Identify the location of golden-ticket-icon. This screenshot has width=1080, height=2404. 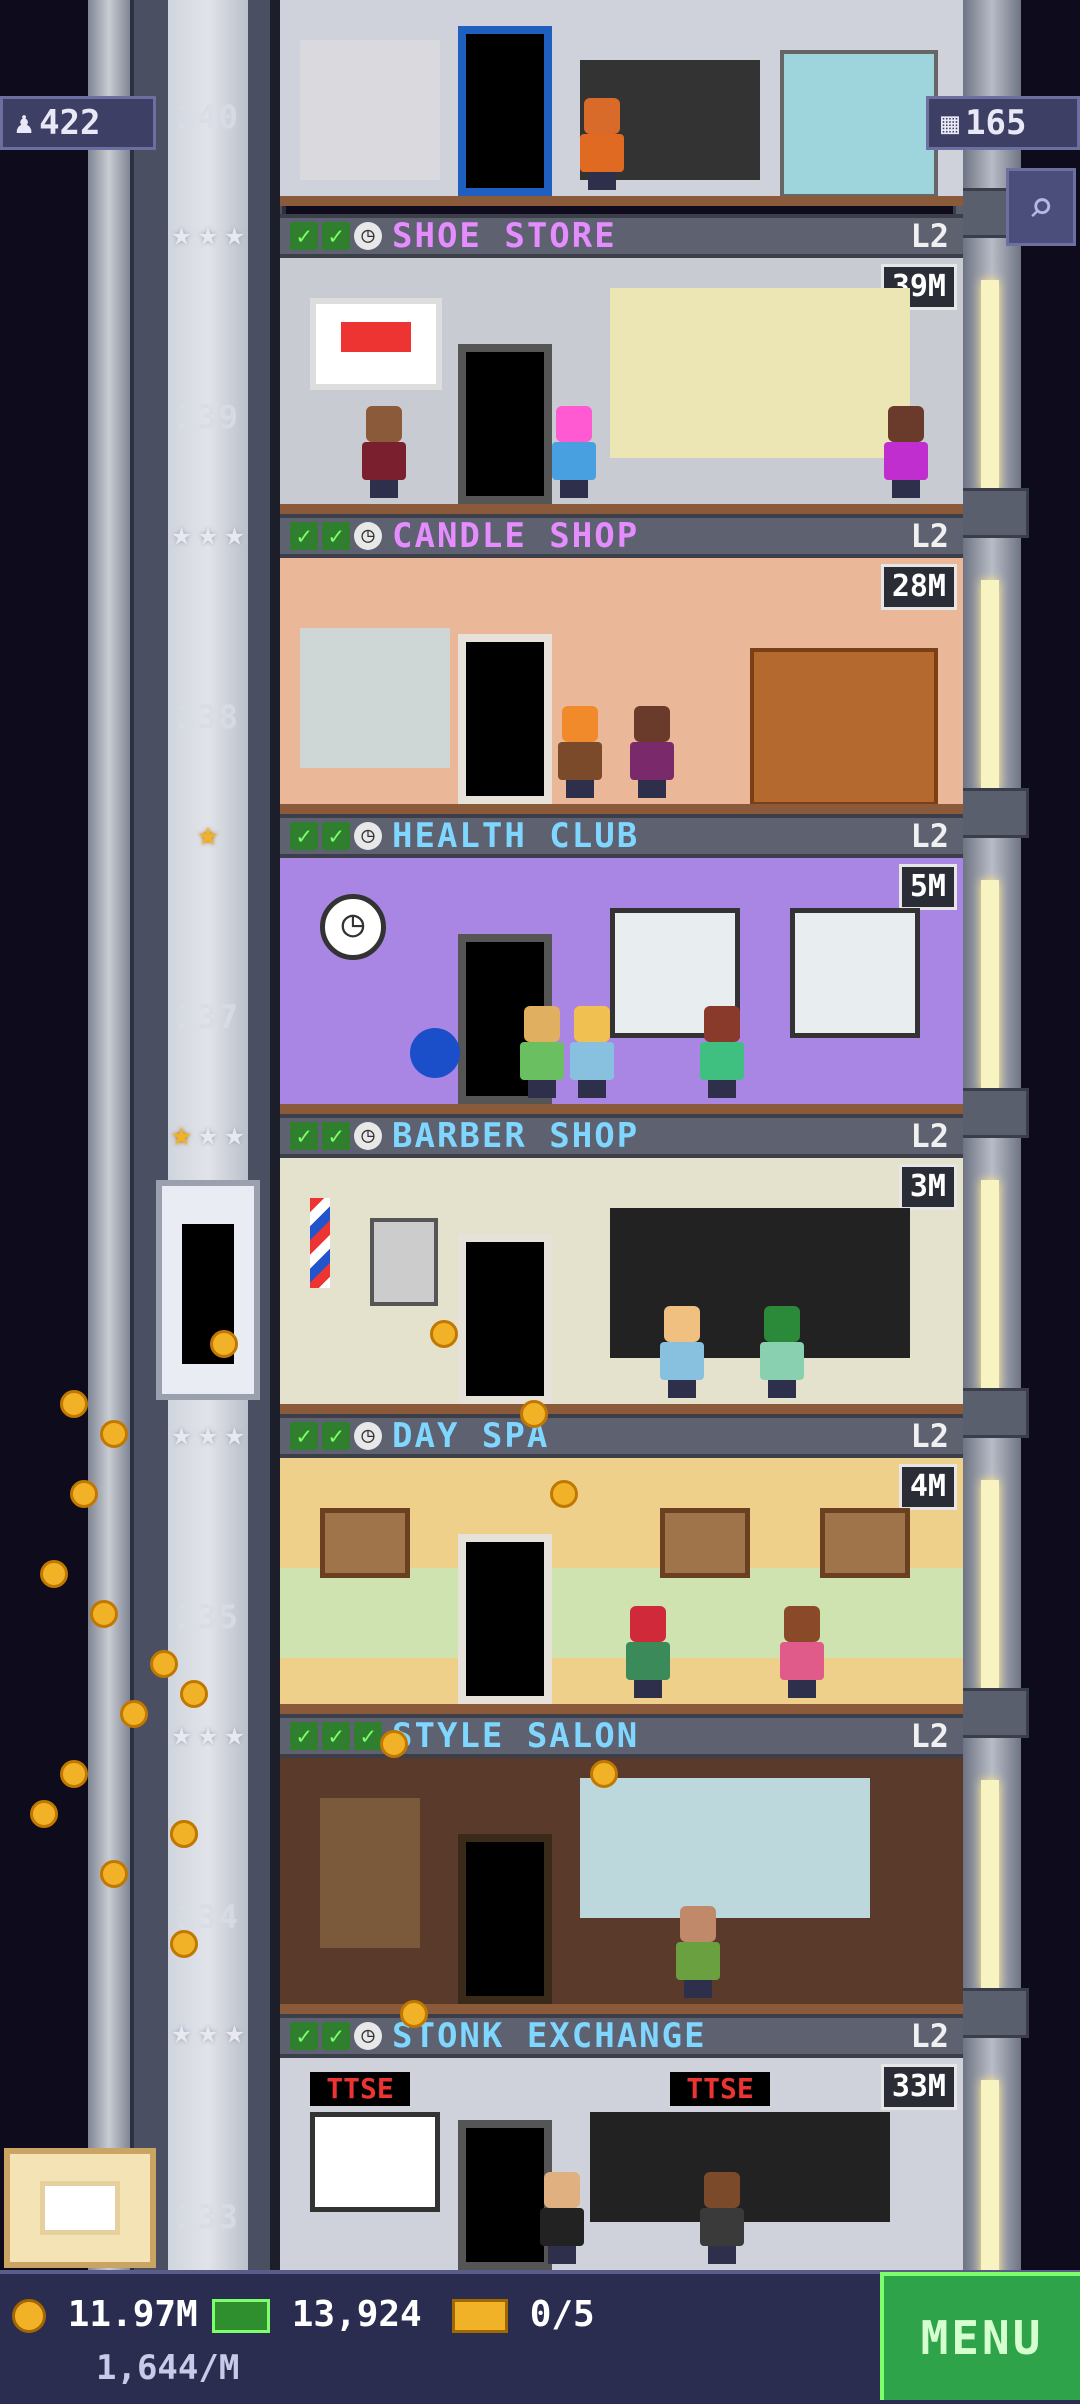
(480, 2316).